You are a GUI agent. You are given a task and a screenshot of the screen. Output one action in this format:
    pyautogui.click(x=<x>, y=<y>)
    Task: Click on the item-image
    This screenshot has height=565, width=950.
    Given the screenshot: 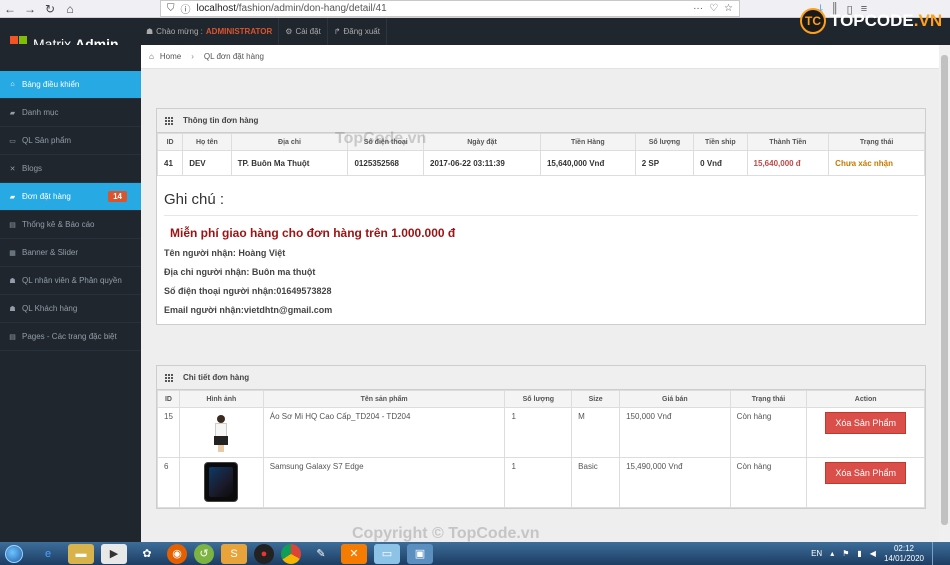 What is the action you would take?
    pyautogui.click(x=221, y=432)
    